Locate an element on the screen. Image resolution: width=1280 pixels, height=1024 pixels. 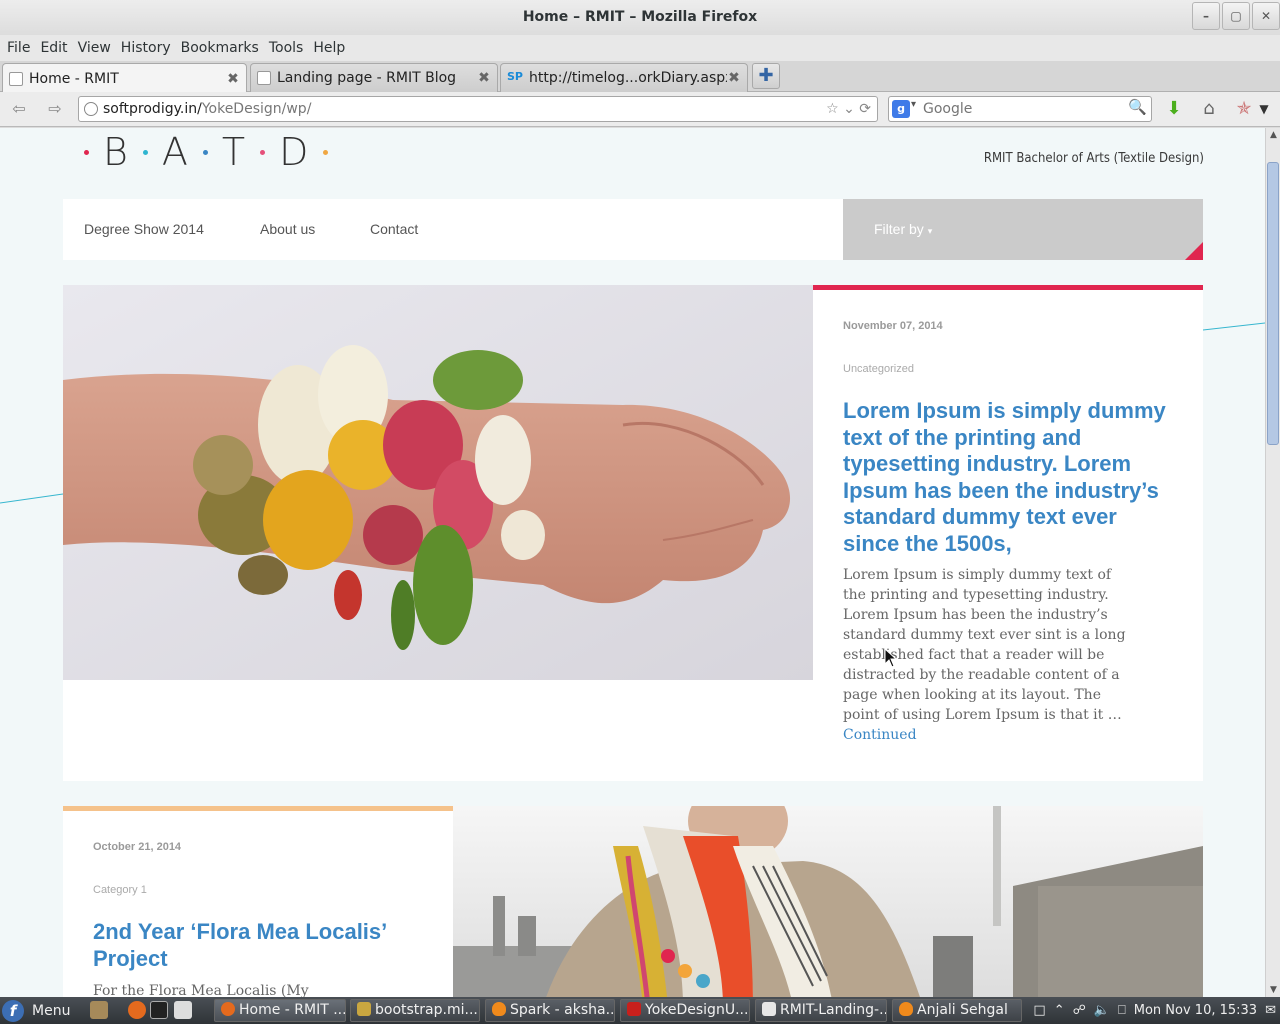
window-controls: – ▢ ✕ is located at coordinates (1235, 16).